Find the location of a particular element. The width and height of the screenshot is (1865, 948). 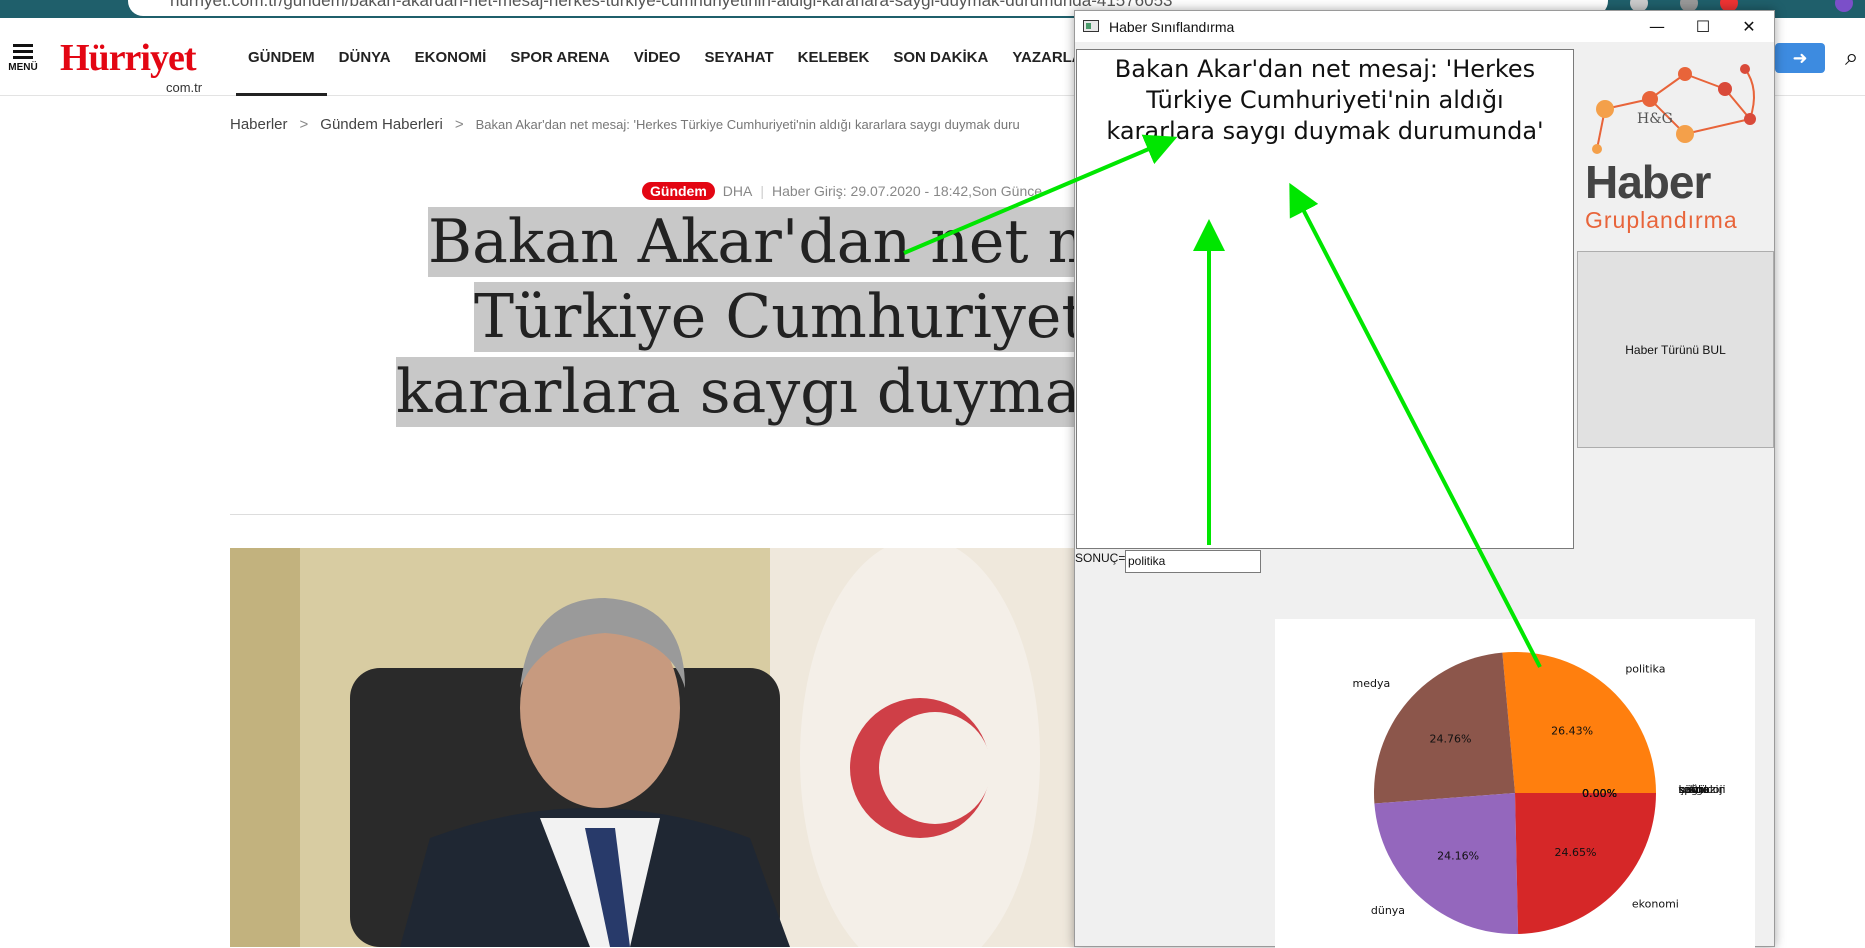

pie-slice-medya is located at coordinates (1444, 728).